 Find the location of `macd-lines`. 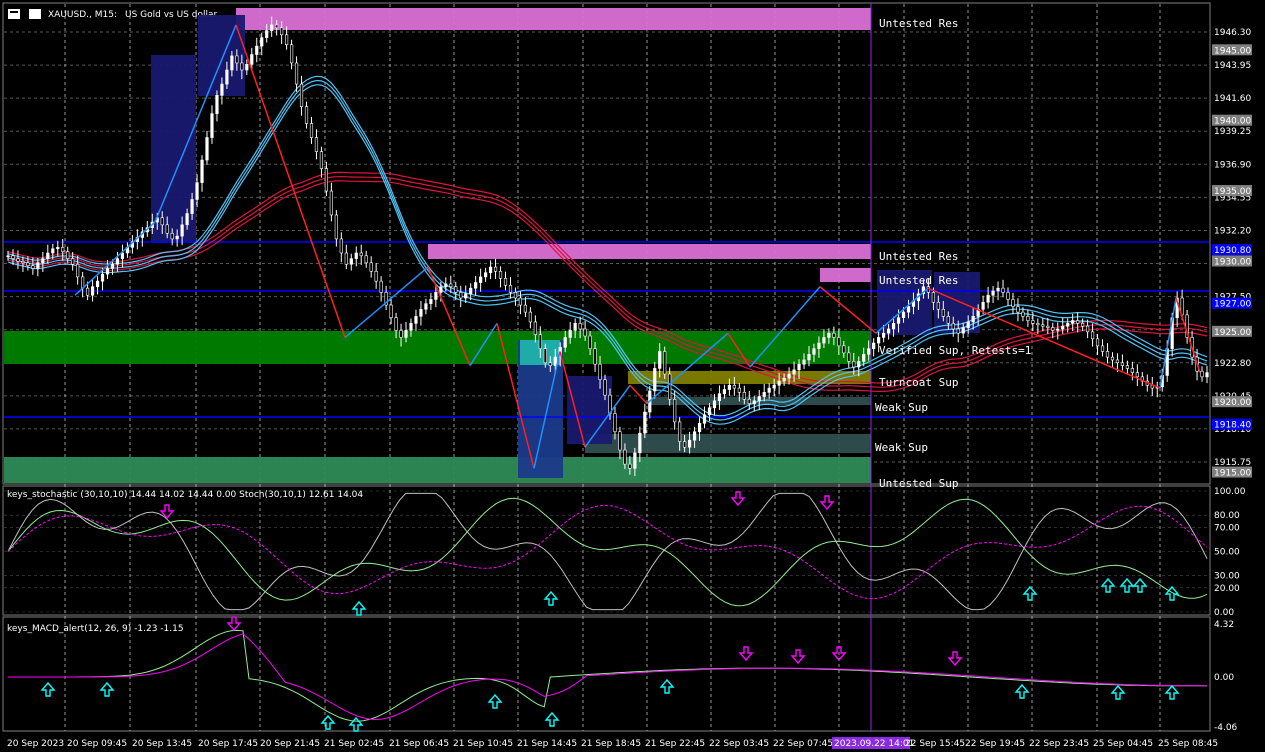

macd-lines is located at coordinates (607, 675).